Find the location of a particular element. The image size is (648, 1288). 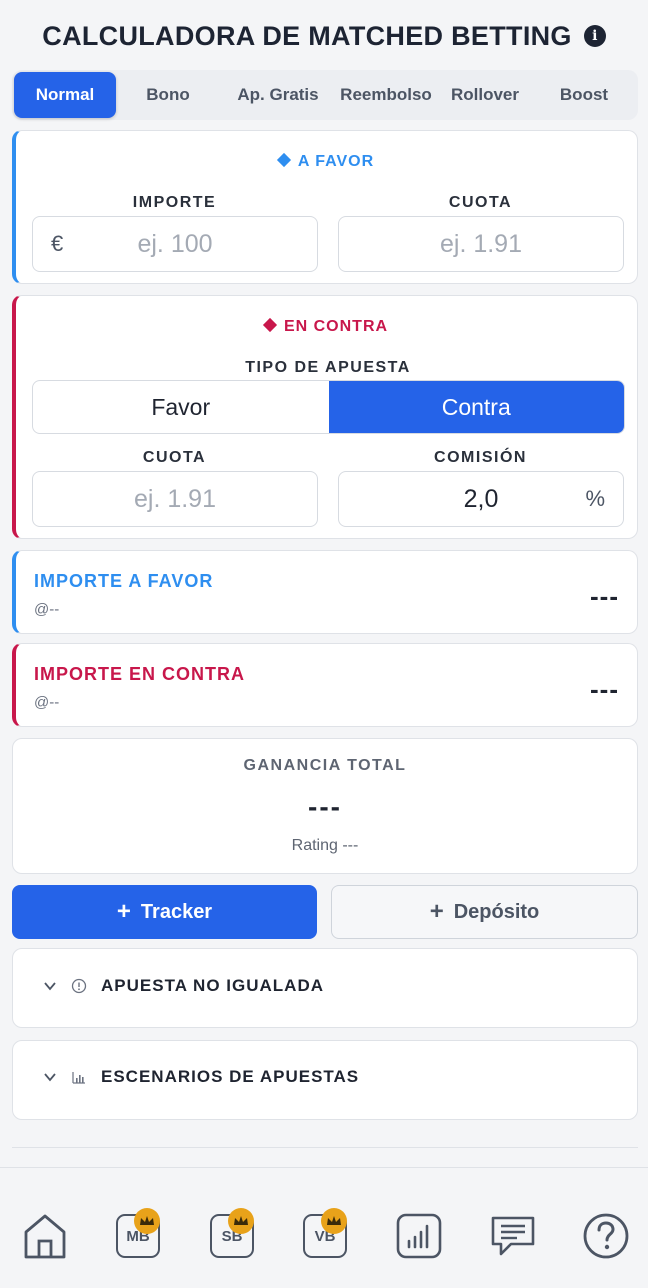

accordion-escenarios: ESCENARIOS DE APUESTAS is located at coordinates (325, 1080).